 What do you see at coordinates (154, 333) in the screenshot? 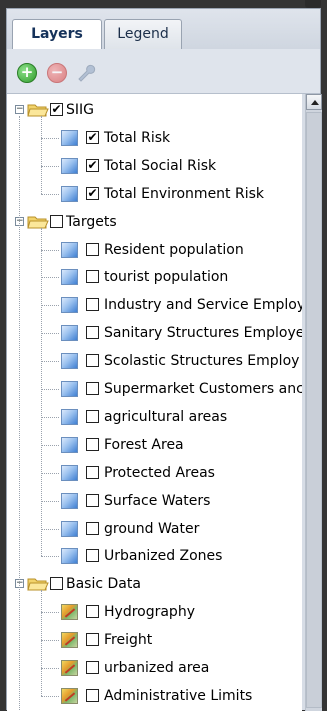
I see `layer-row: Sanitary Structures Employe` at bounding box center [154, 333].